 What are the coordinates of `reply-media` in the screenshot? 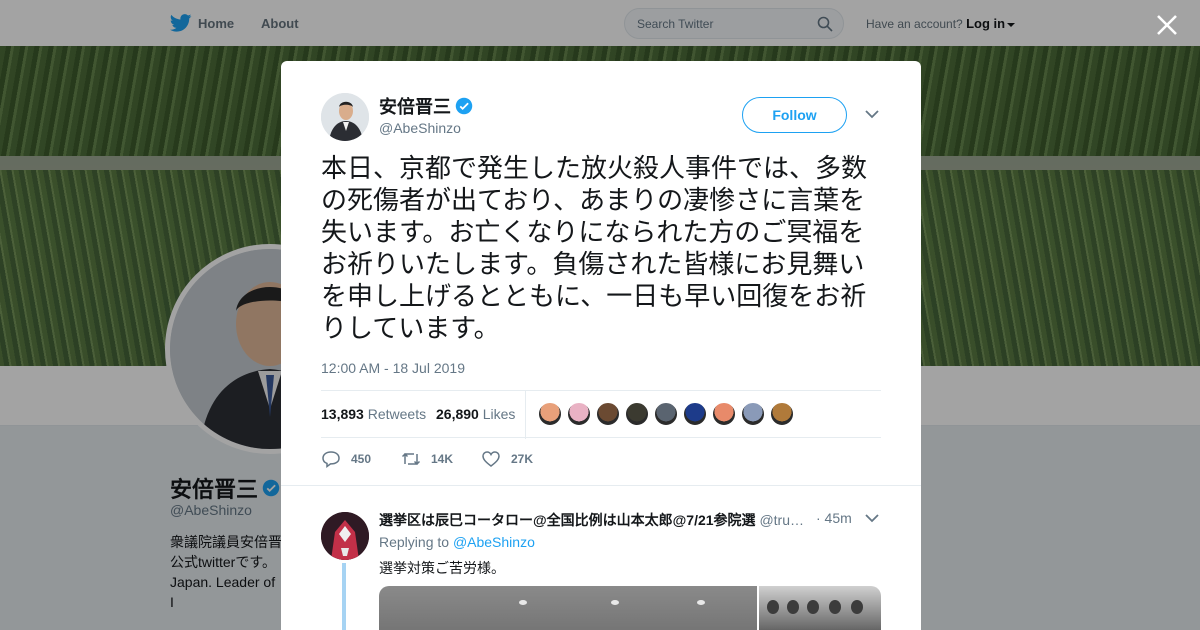 It's located at (630, 608).